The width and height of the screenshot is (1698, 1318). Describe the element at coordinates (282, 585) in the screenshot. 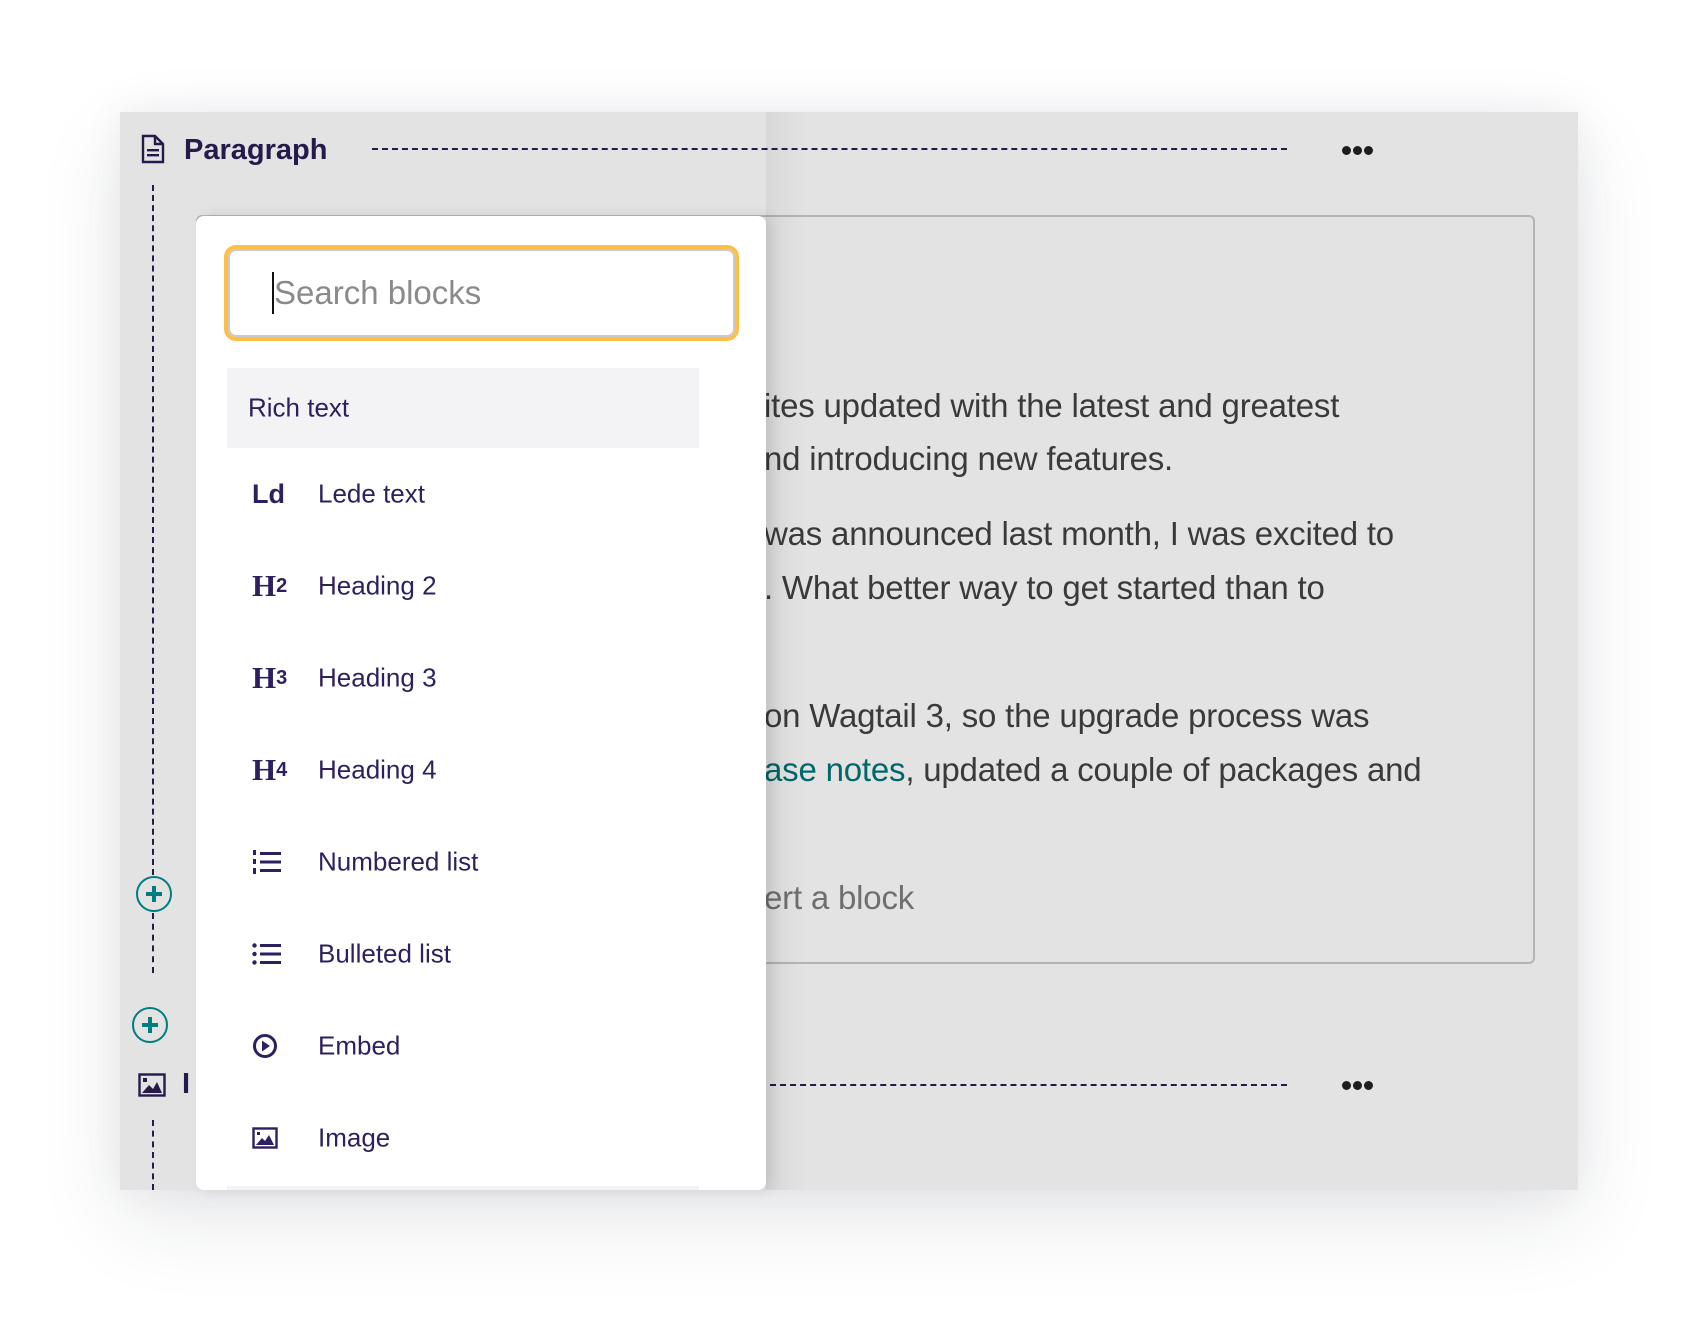

I see `heading-icon-level: 2` at that location.